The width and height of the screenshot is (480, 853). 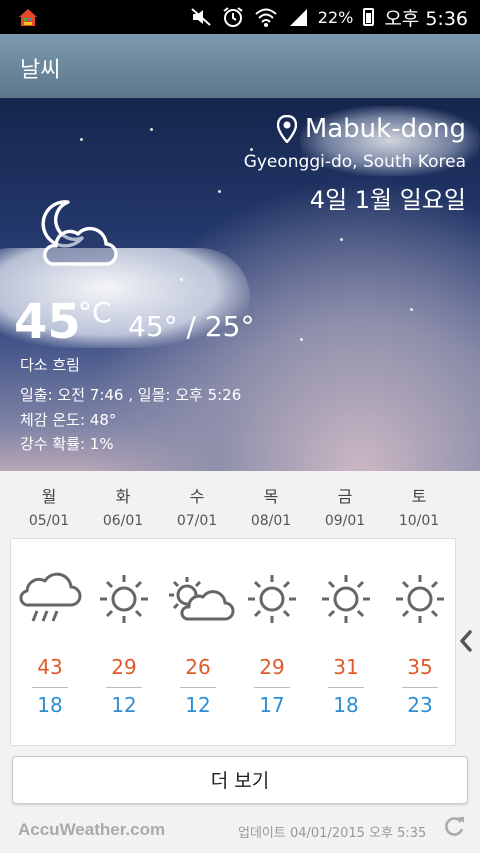 I want to click on signal-icon, so click(x=298, y=17).